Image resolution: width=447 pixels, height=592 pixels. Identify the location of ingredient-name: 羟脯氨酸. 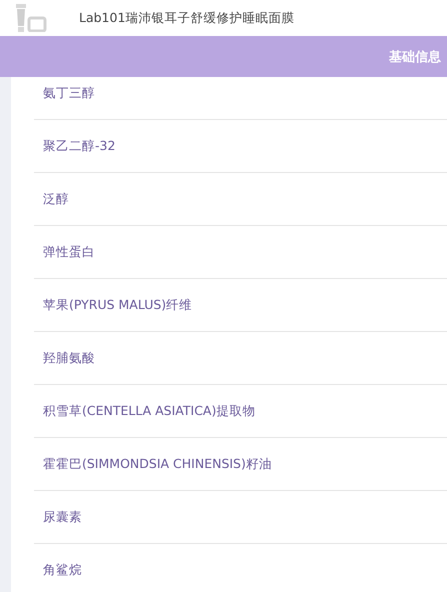
(69, 358).